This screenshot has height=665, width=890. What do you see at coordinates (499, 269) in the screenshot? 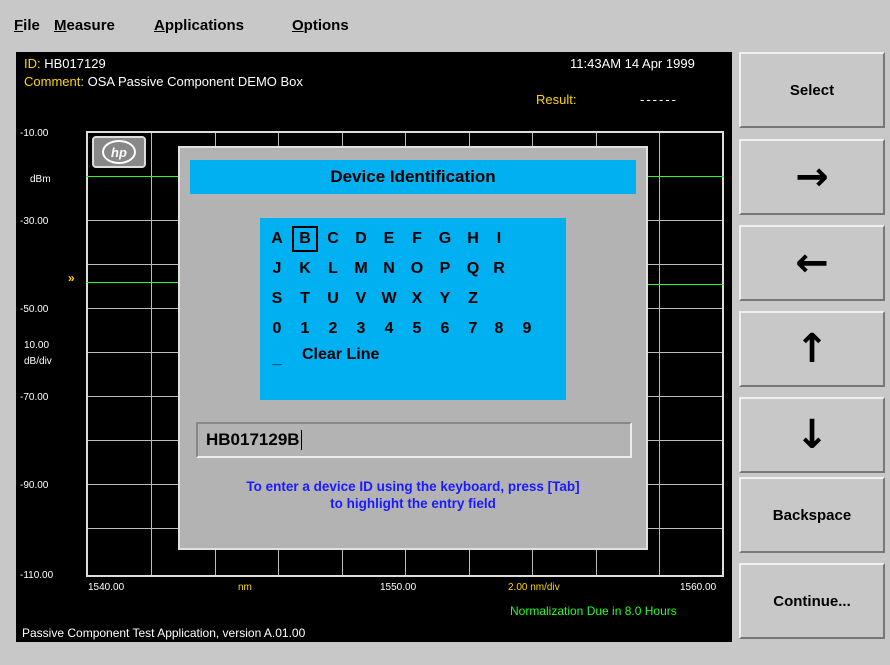
I see `char-key: R` at bounding box center [499, 269].